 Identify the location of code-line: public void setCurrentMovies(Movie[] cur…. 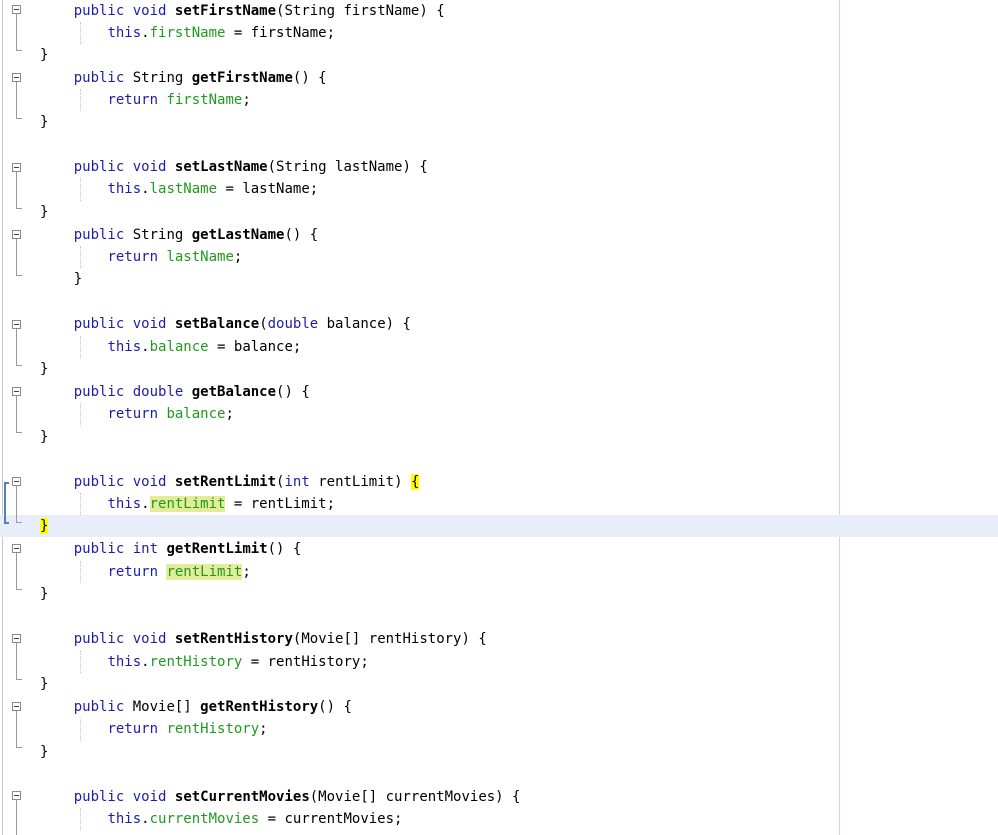
(280, 797).